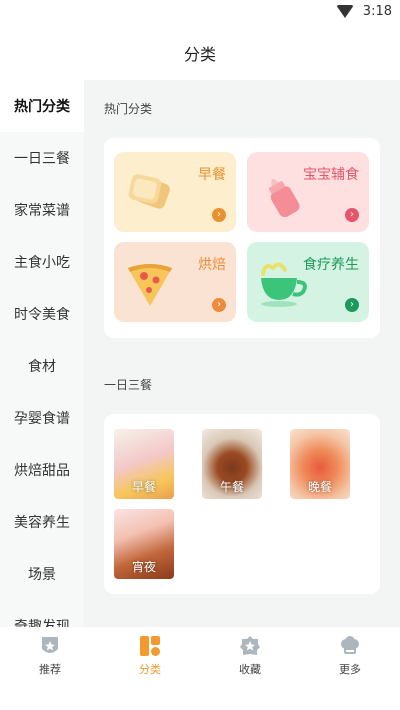  What do you see at coordinates (42, 262) in the screenshot?
I see `sidebar-item-staple-snacks: 主食小吃` at bounding box center [42, 262].